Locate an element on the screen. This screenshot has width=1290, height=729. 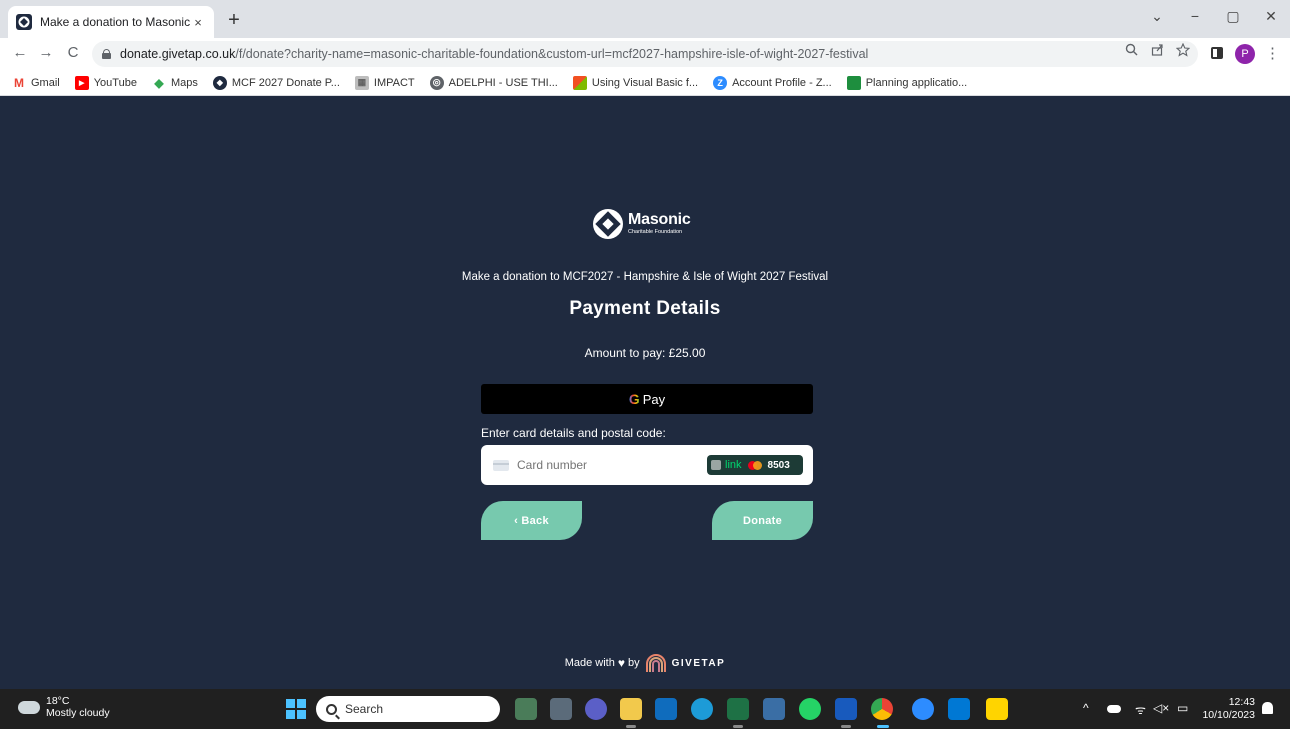
chrome-icon is located at coordinates (882, 709).